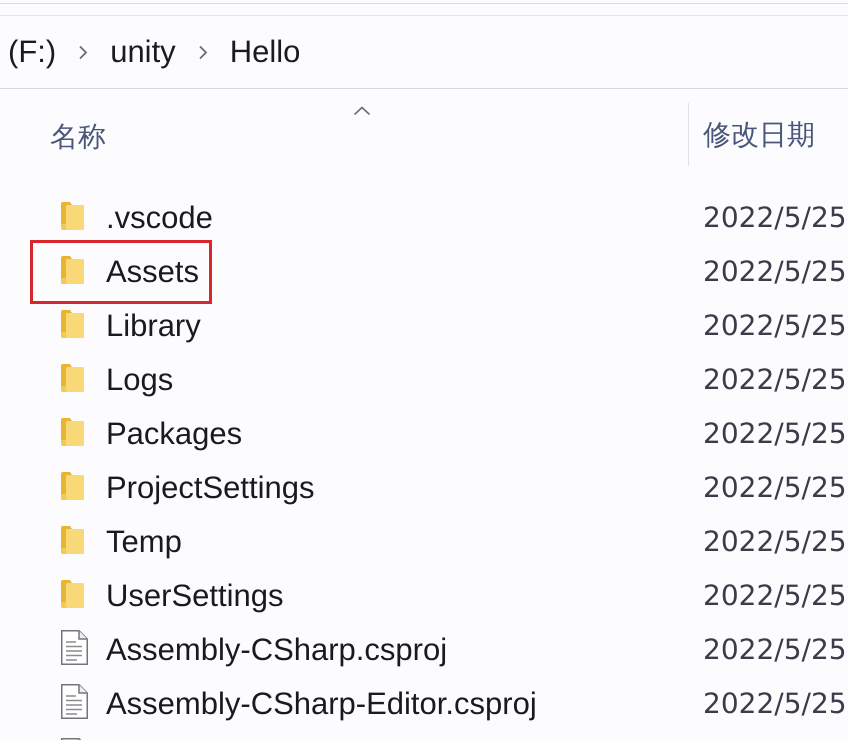 The width and height of the screenshot is (848, 740). What do you see at coordinates (174, 434) in the screenshot?
I see `file-name: Packages` at bounding box center [174, 434].